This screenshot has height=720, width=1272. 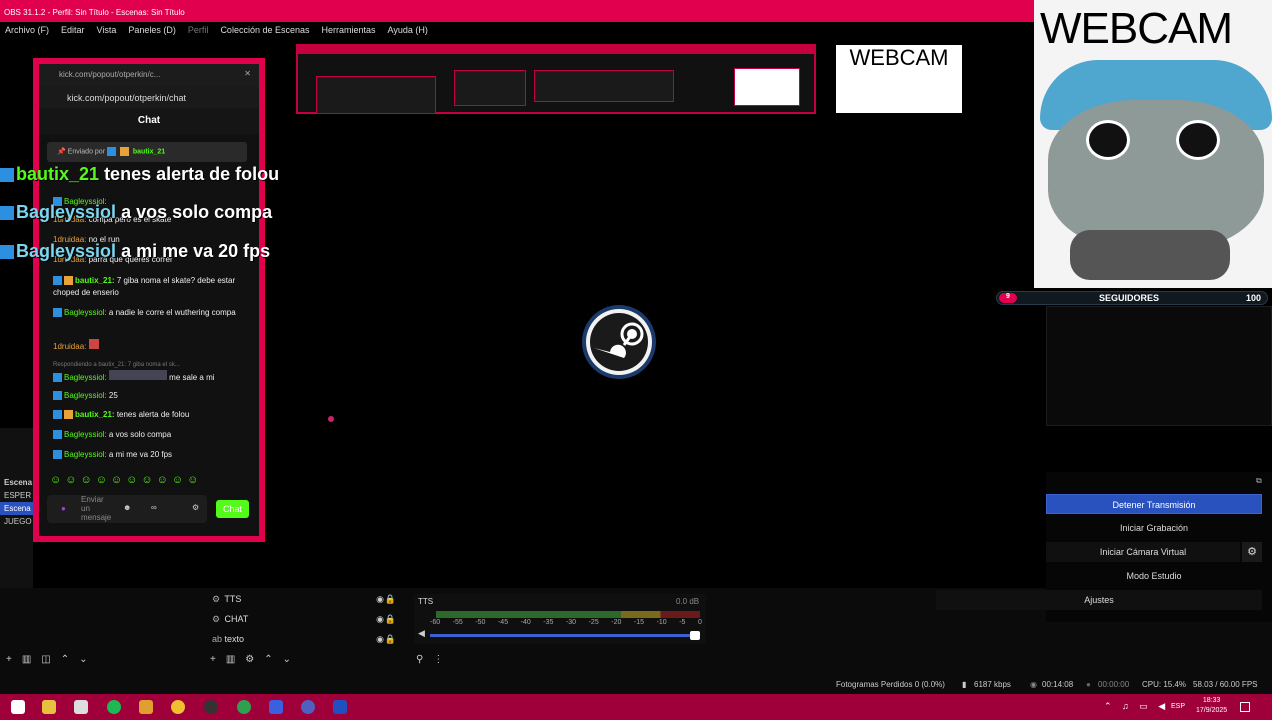 I want to click on undock-icon: ⧉, so click(x=1259, y=481).